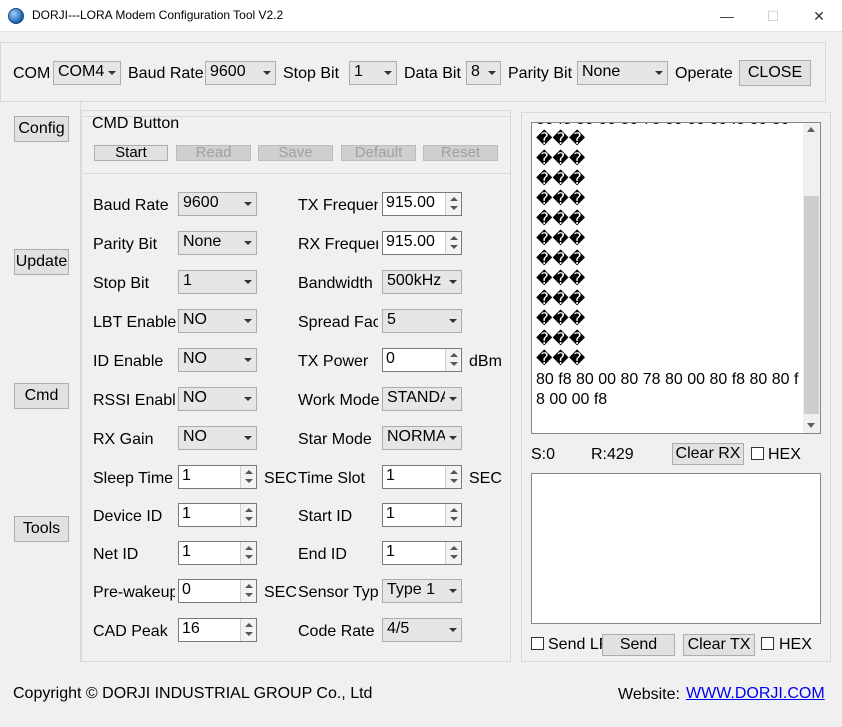 The width and height of the screenshot is (842, 727). Describe the element at coordinates (775, 73) in the screenshot. I see `close-port-button: CLOSE` at that location.